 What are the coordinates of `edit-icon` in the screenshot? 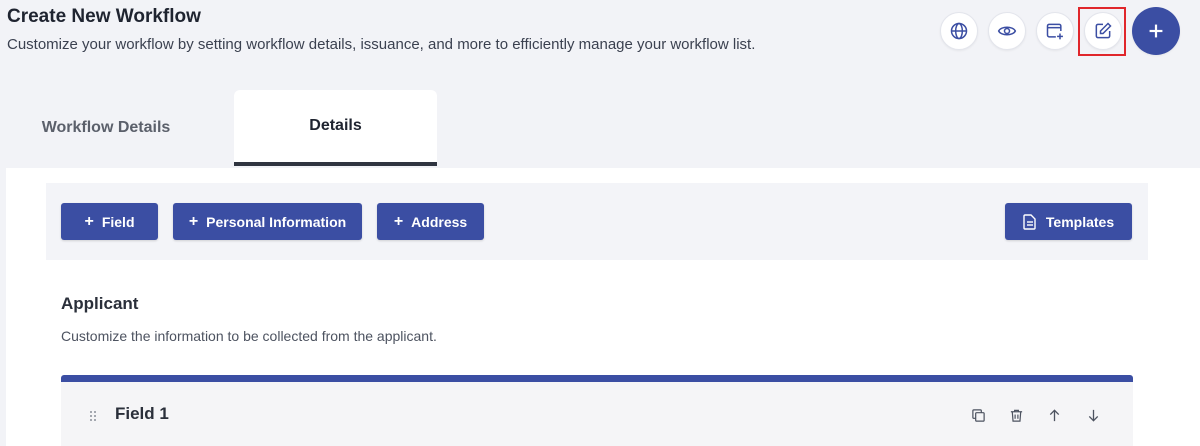 It's located at (1103, 30).